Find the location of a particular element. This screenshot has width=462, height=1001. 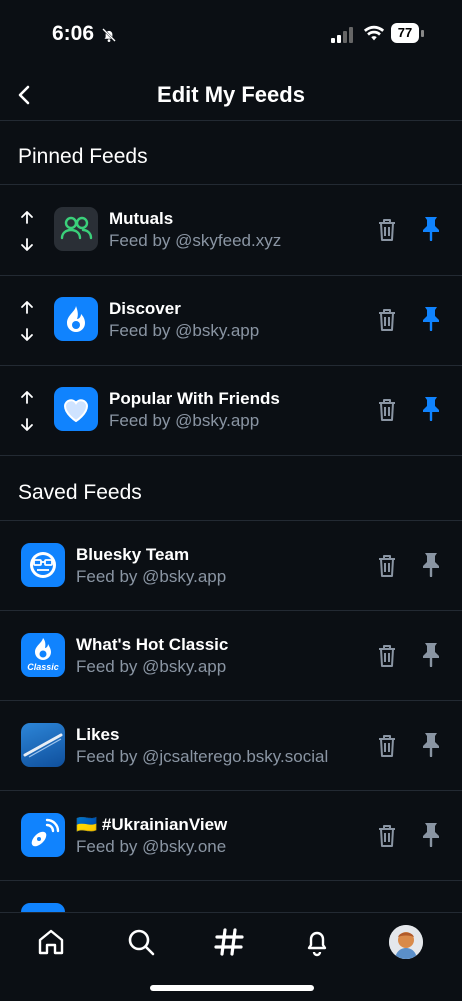

pinned-feed-row-discover: Discover Feed by @bsky.app is located at coordinates (231, 320).